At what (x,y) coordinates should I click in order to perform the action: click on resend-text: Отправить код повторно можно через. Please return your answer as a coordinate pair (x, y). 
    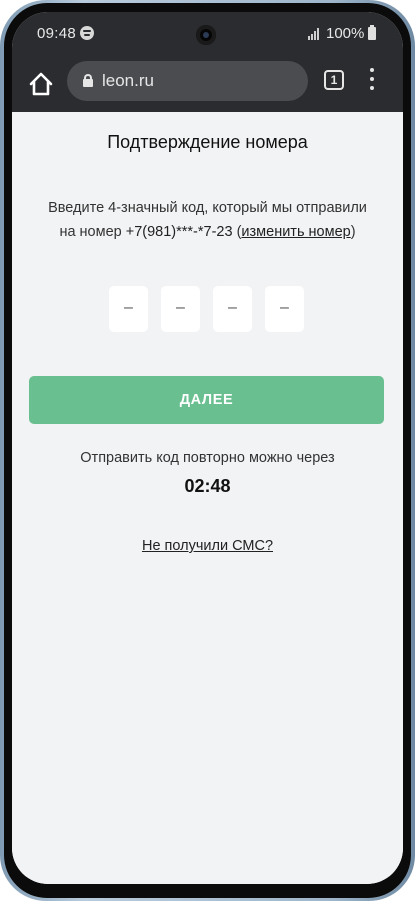
    Looking at the image, I should click on (207, 458).